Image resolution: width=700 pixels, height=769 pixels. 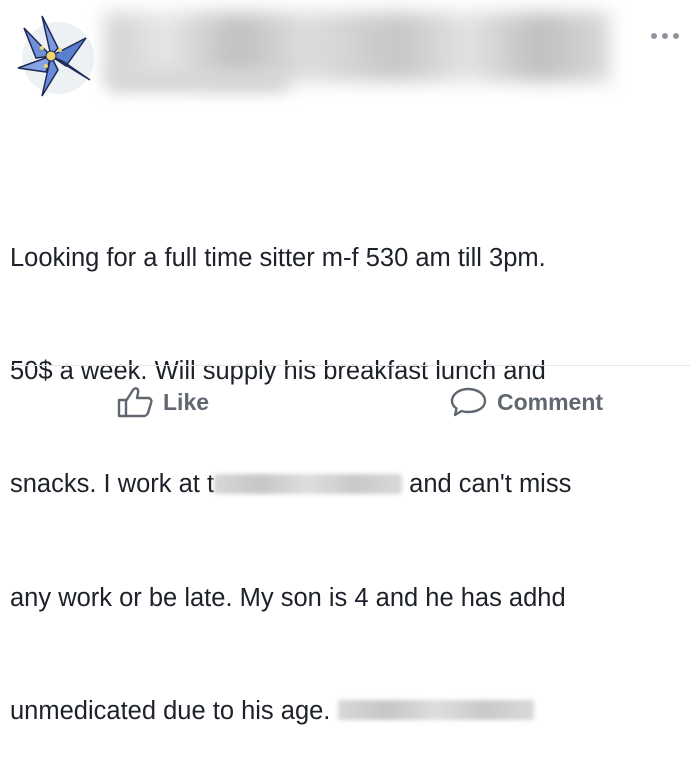 I want to click on speech-bubble-icon, so click(x=468, y=402).